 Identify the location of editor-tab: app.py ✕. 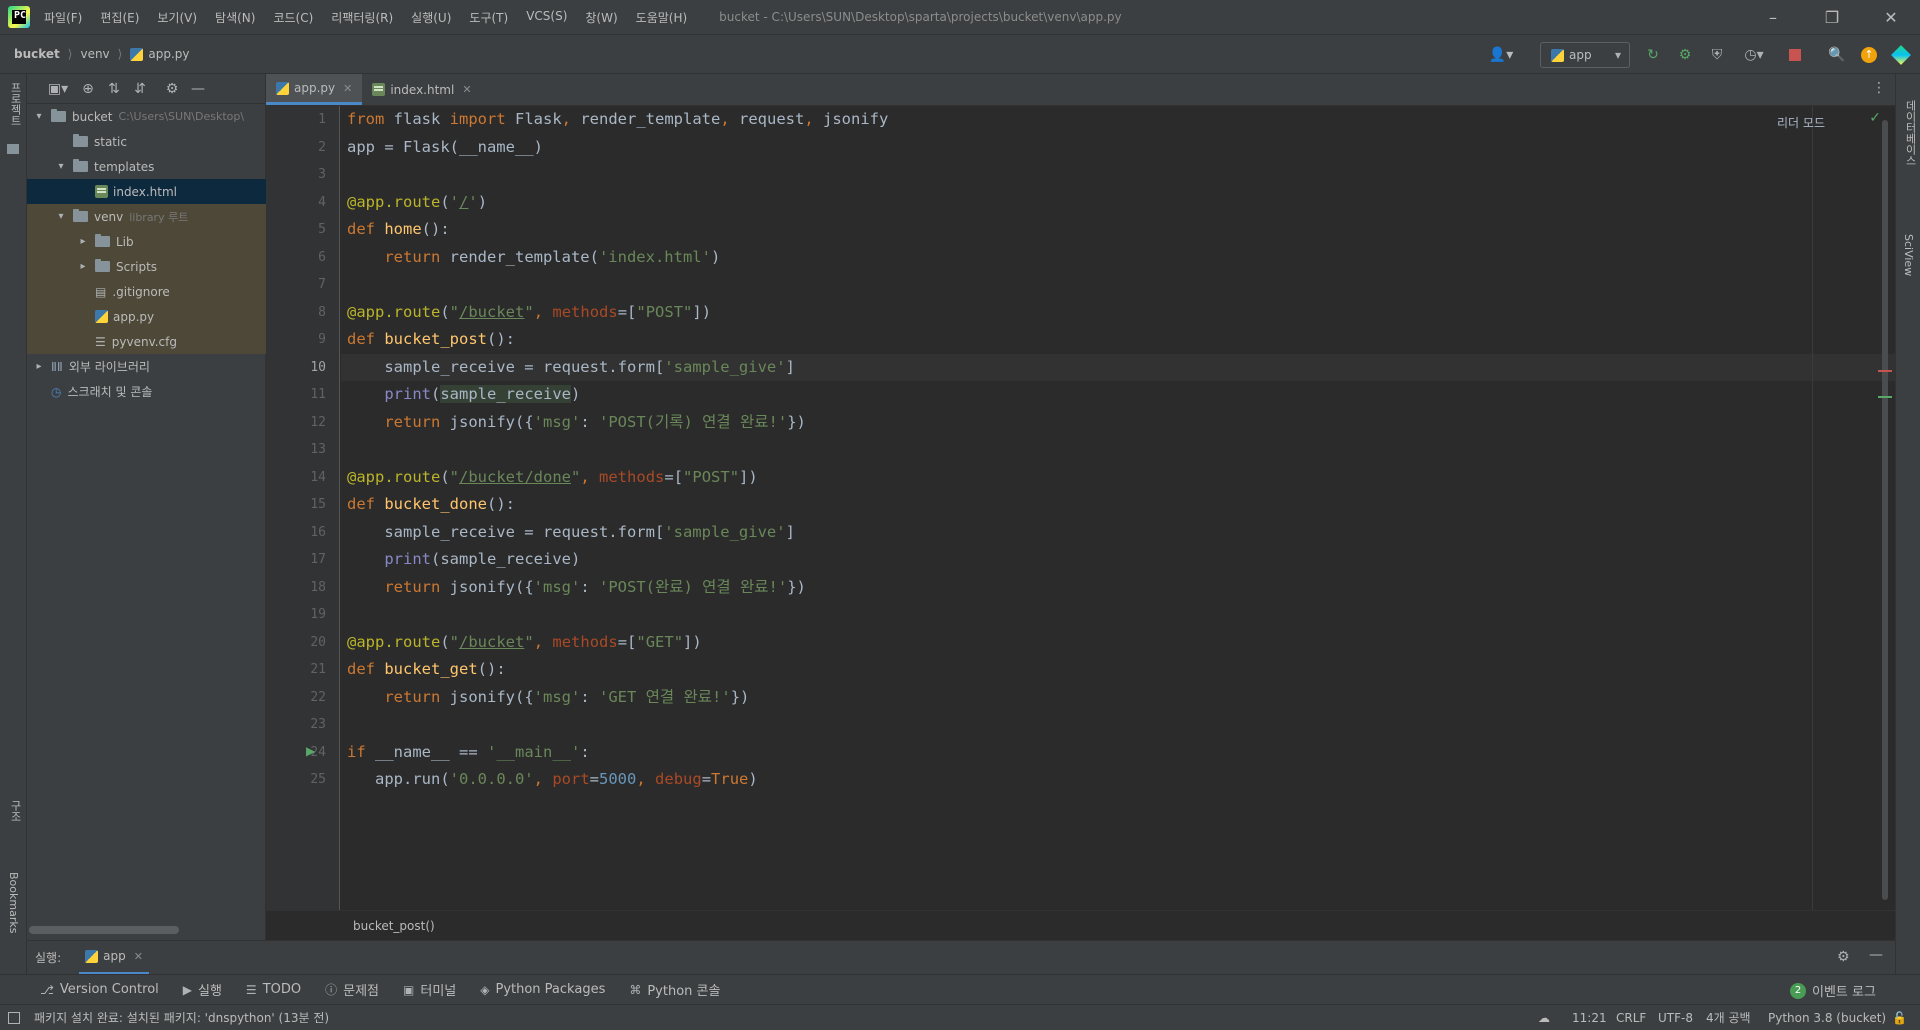
(314, 89).